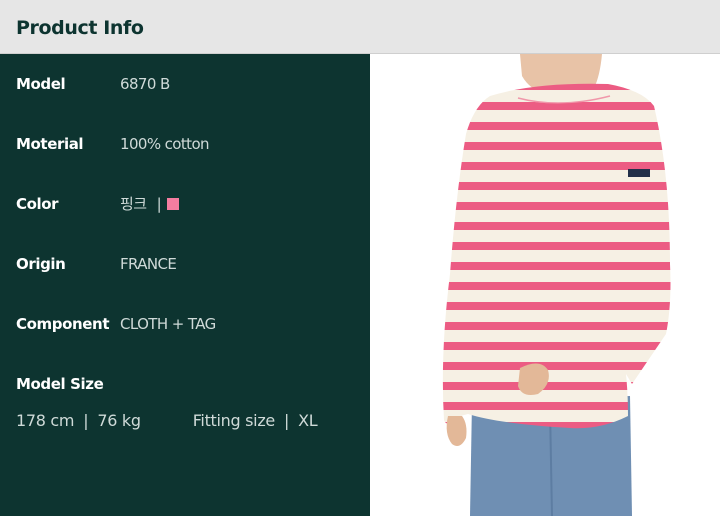  Describe the element at coordinates (639, 173) in the screenshot. I see `sleeve-tag` at that location.